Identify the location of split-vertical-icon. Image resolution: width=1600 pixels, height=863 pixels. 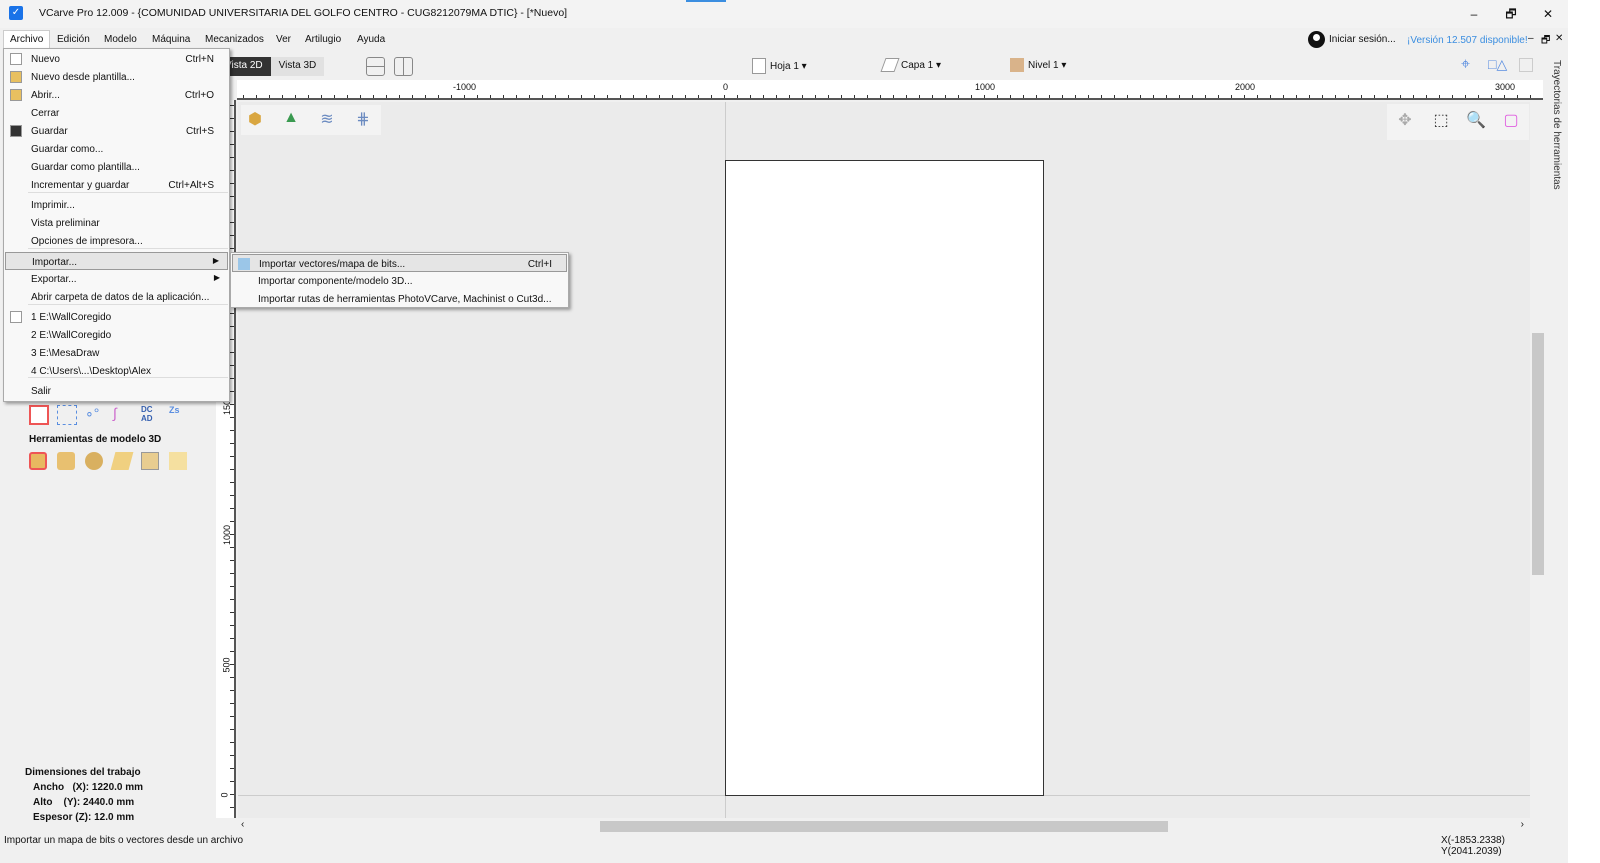
(403, 66).